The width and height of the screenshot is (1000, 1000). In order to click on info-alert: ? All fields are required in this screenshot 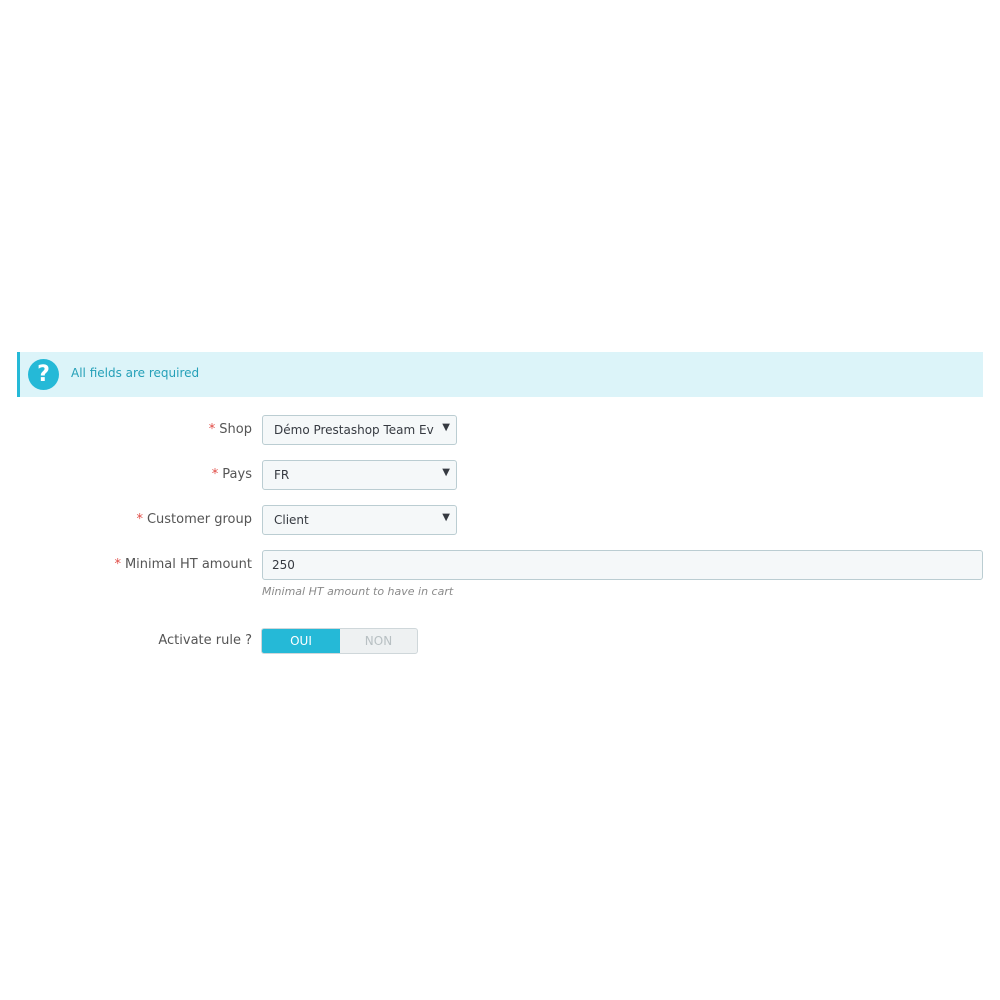, I will do `click(500, 374)`.